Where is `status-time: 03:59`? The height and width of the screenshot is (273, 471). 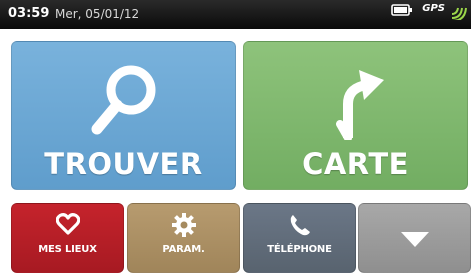
status-time: 03:59 is located at coordinates (29, 13).